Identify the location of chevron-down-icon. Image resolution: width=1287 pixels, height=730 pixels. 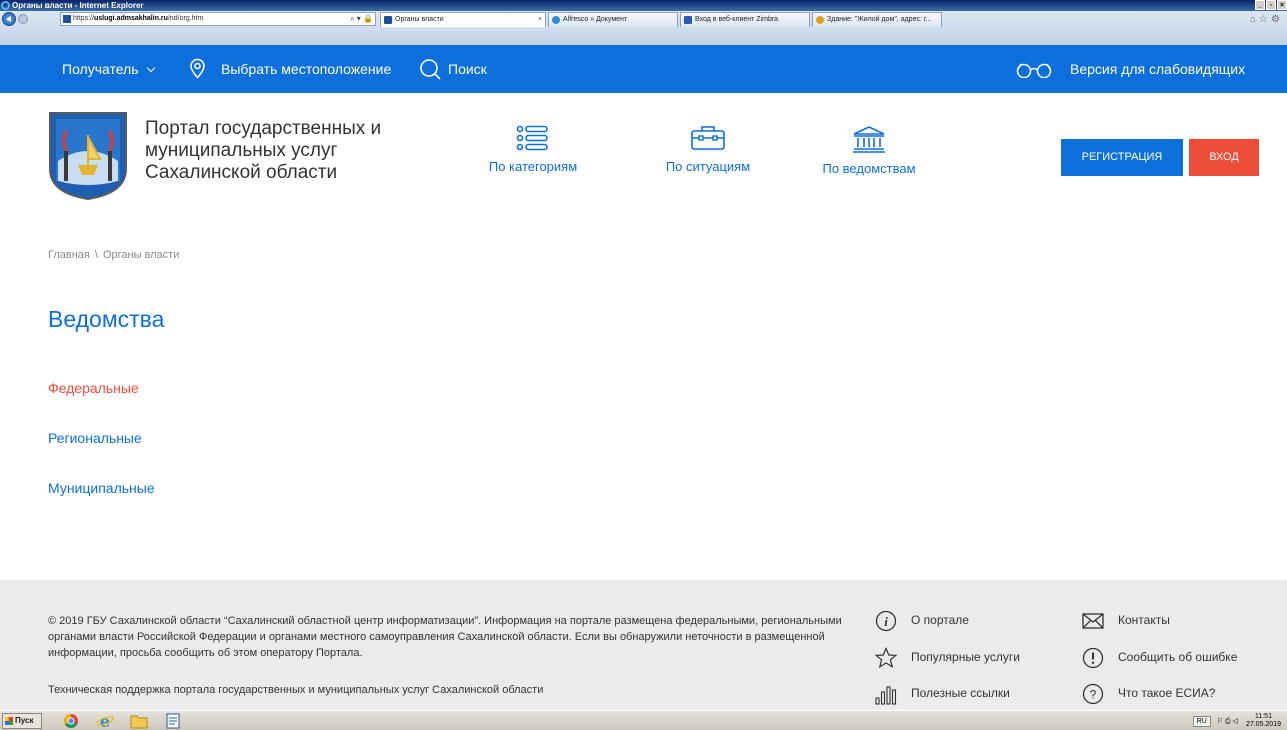
(150, 68).